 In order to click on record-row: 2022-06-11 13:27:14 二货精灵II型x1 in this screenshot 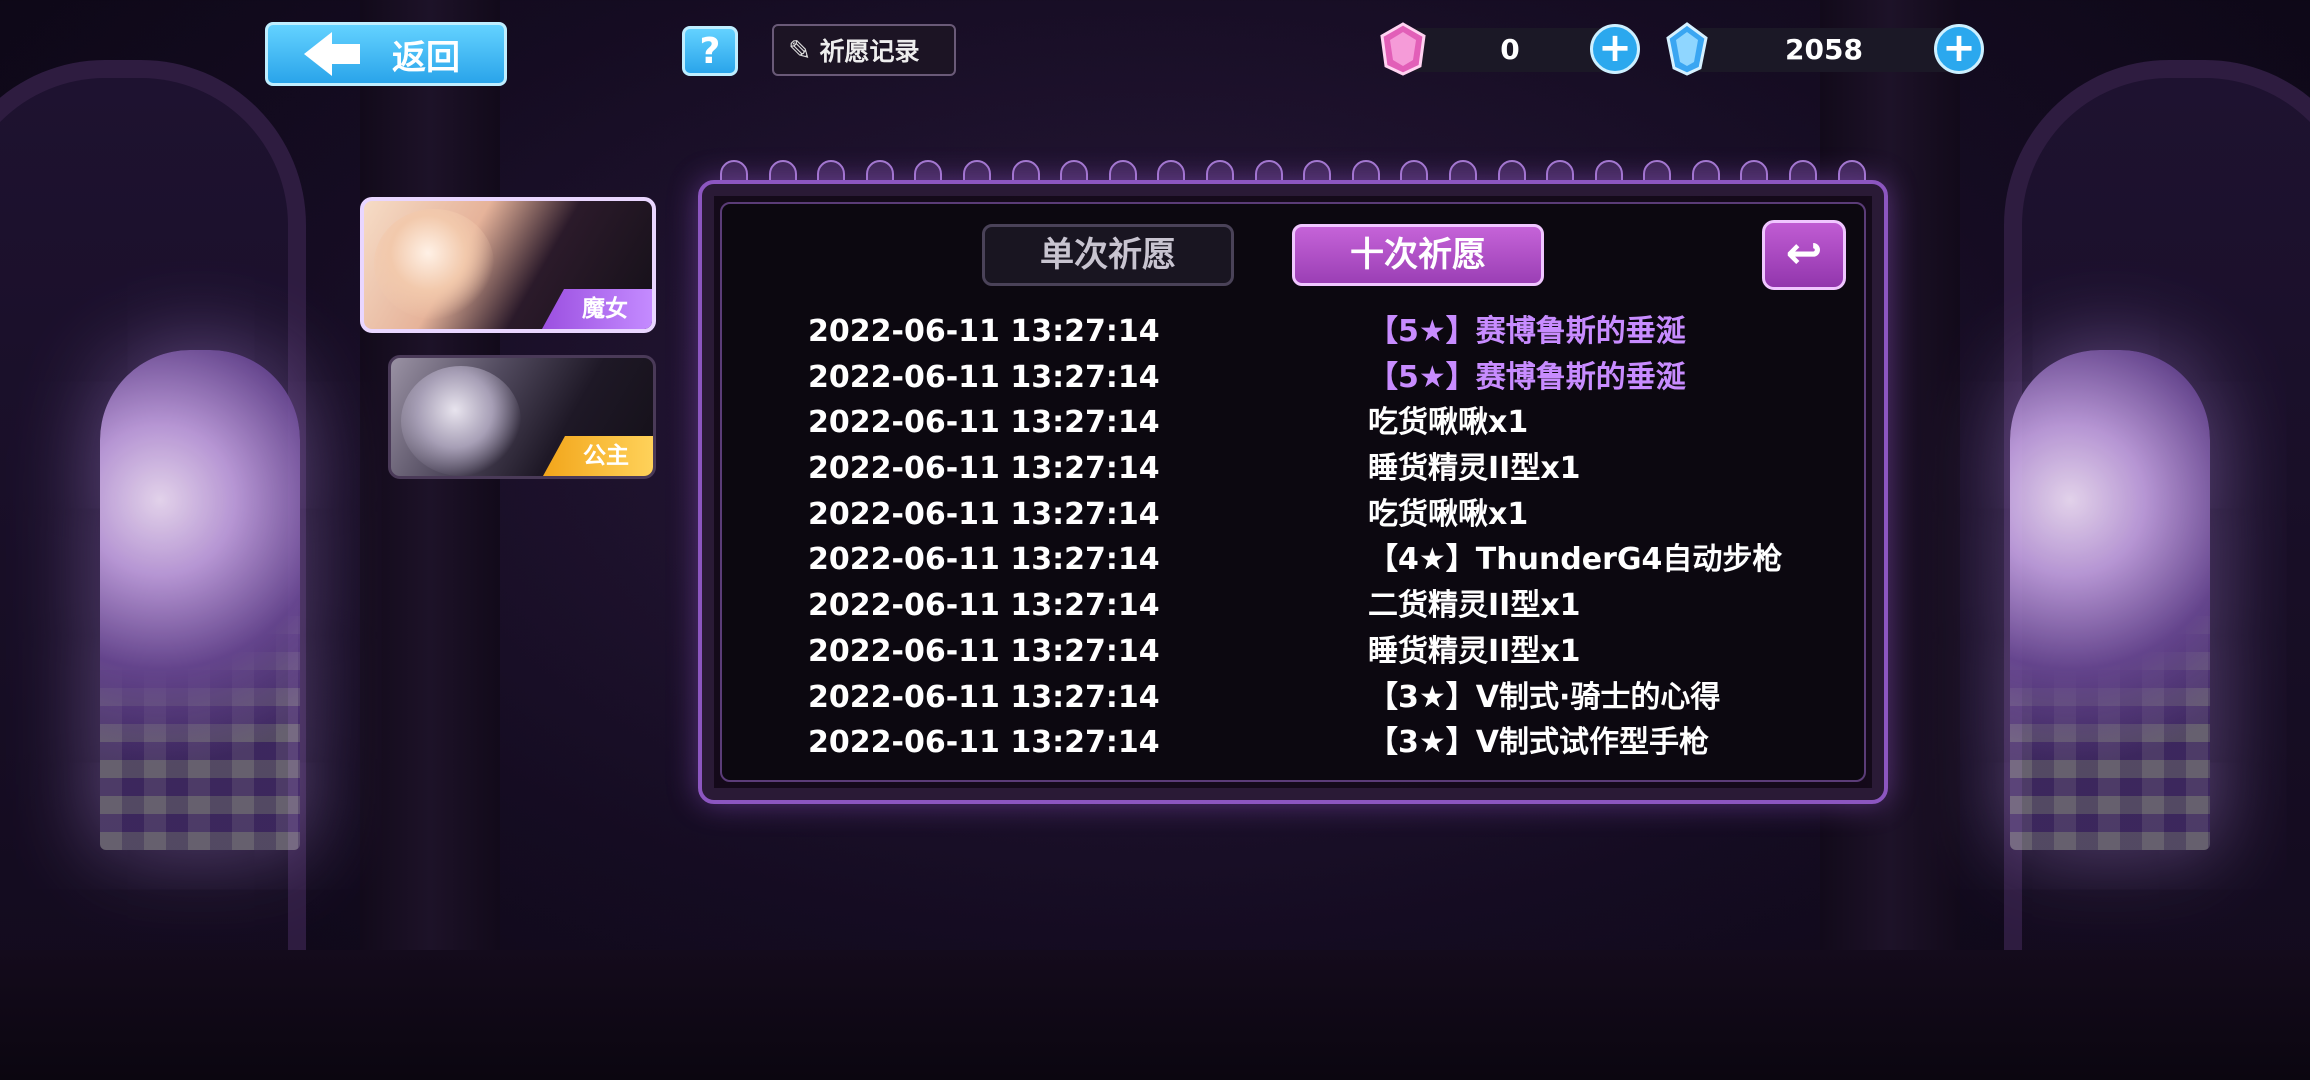, I will do `click(1308, 606)`.